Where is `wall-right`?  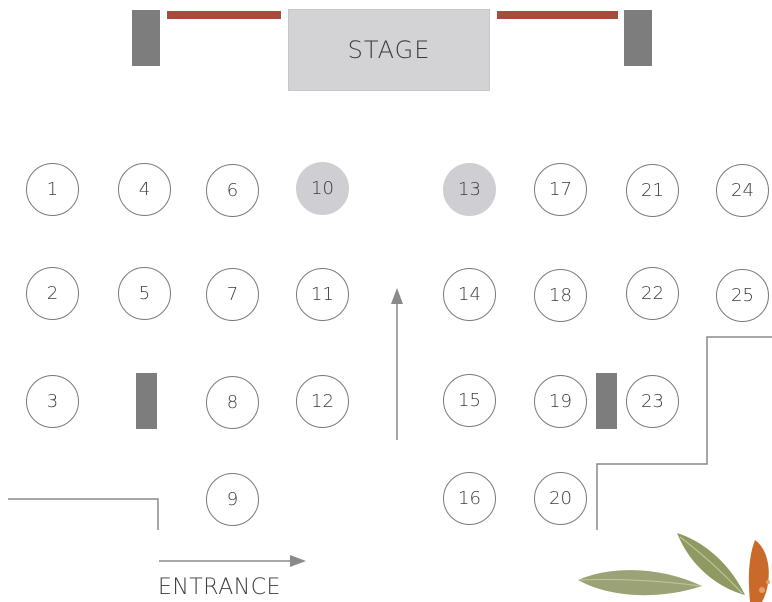
wall-right is located at coordinates (684, 433).